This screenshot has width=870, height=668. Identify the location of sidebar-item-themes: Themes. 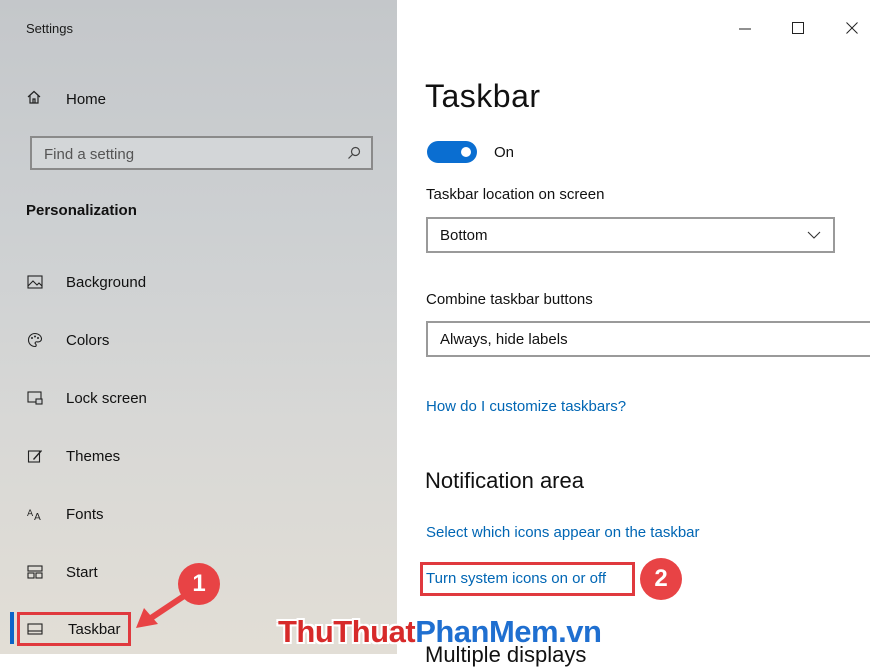
(73, 456).